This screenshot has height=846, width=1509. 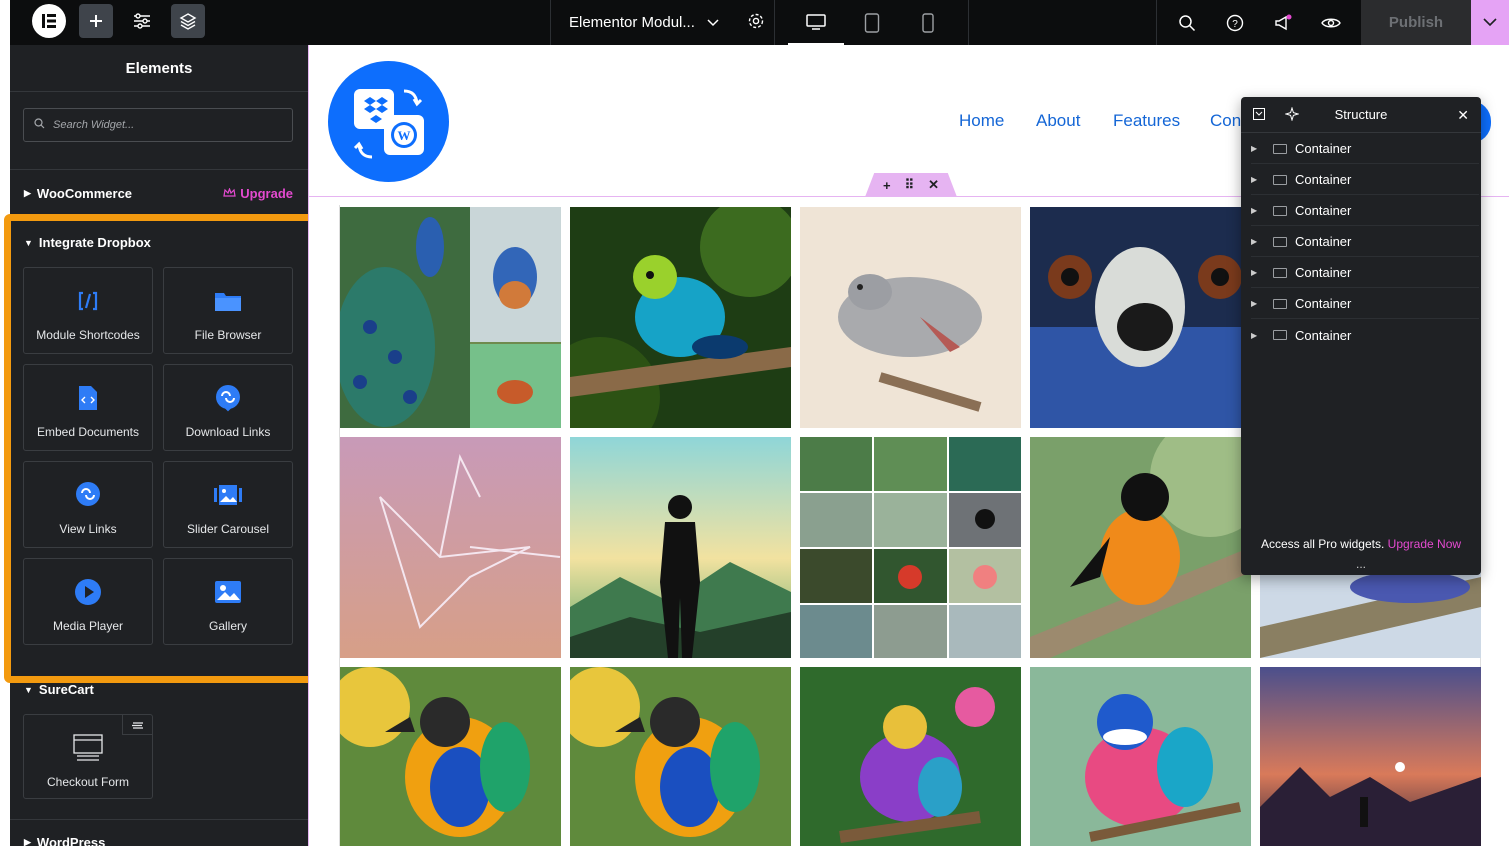 I want to click on help-icon: ?, so click(x=1235, y=22).